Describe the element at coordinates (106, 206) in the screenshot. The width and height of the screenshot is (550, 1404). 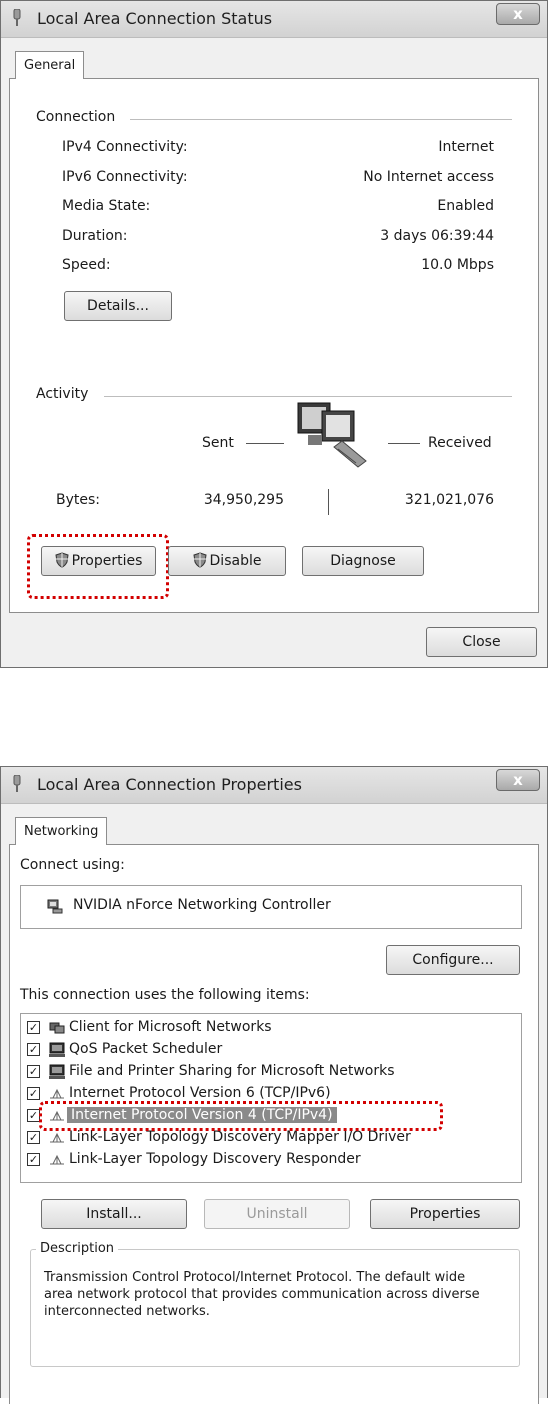
I see `media-state-label: Media State:` at that location.